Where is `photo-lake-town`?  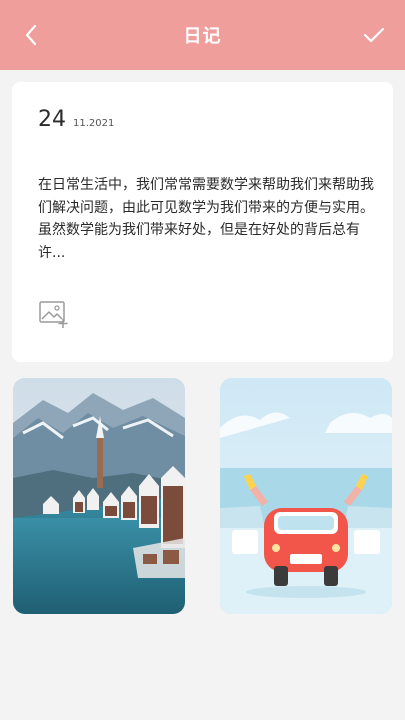 photo-lake-town is located at coordinates (99, 496).